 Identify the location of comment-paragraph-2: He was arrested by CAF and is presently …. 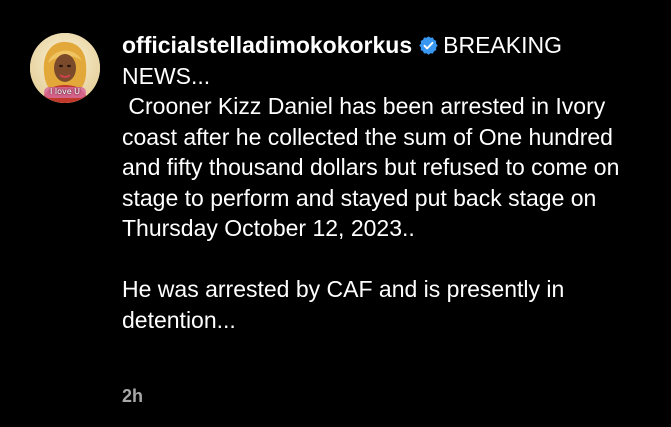
(346, 304).